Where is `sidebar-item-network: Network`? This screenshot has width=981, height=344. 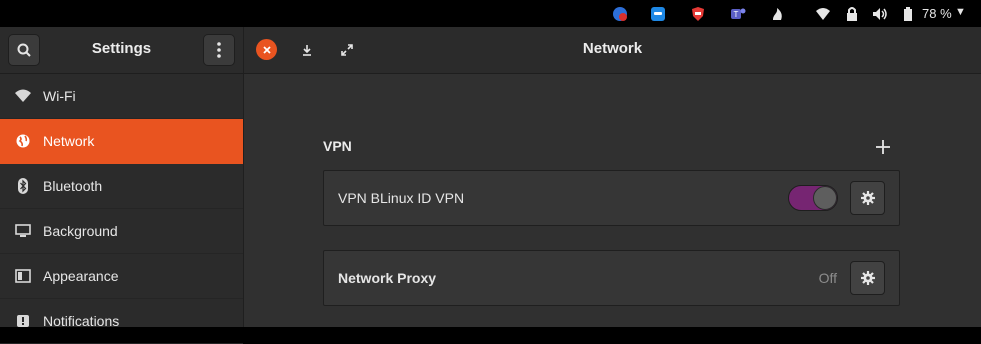
sidebar-item-network: Network is located at coordinates (121, 141).